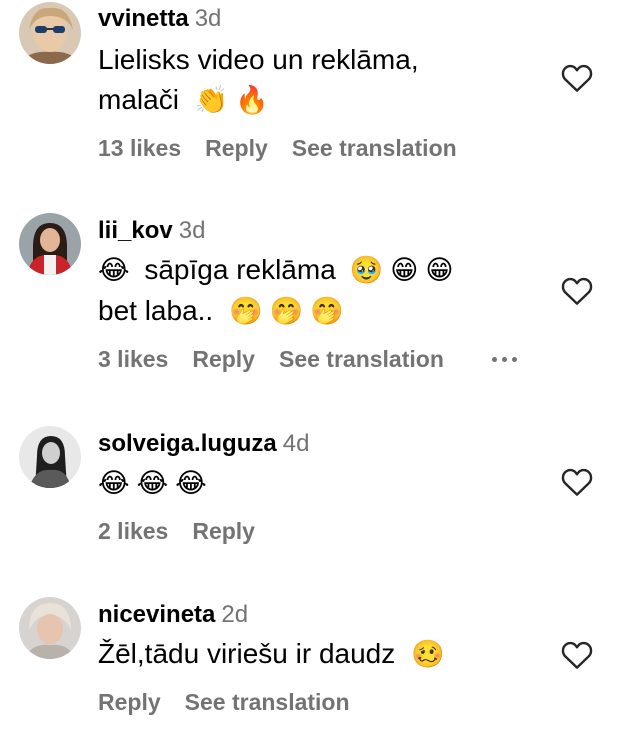 This screenshot has width=623, height=732. Describe the element at coordinates (143, 18) in the screenshot. I see `comment-username: vvinetta` at that location.